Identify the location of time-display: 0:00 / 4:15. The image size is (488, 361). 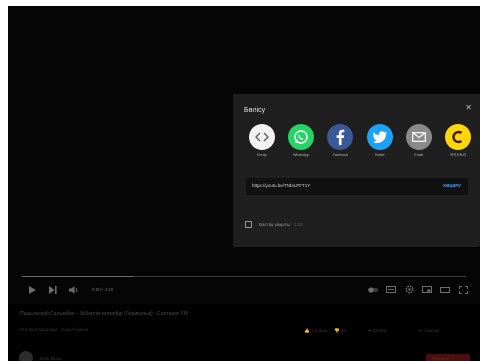
(103, 289).